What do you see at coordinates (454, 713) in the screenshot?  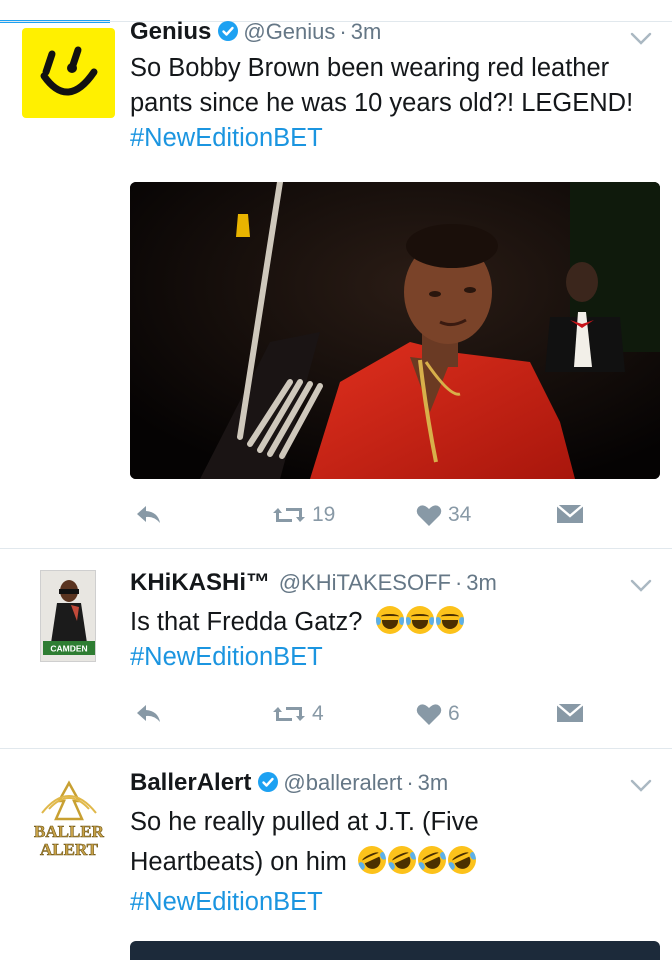 I see `like-count: 6` at bounding box center [454, 713].